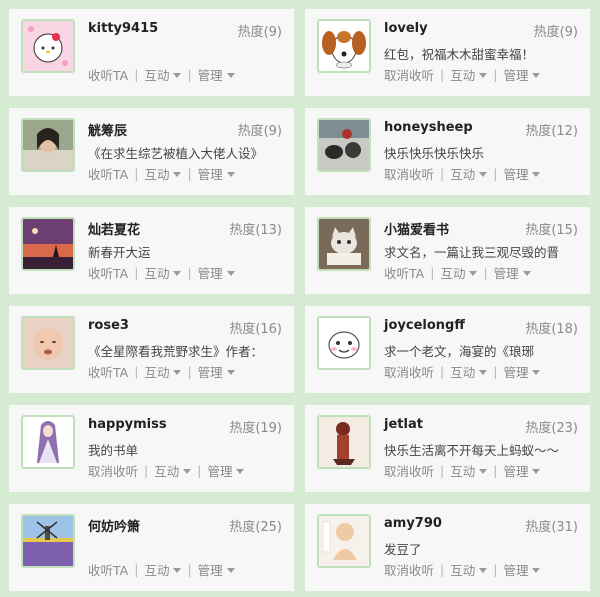 This screenshot has height=597, width=600. I want to click on dog-photo-avatar, so click(344, 145).